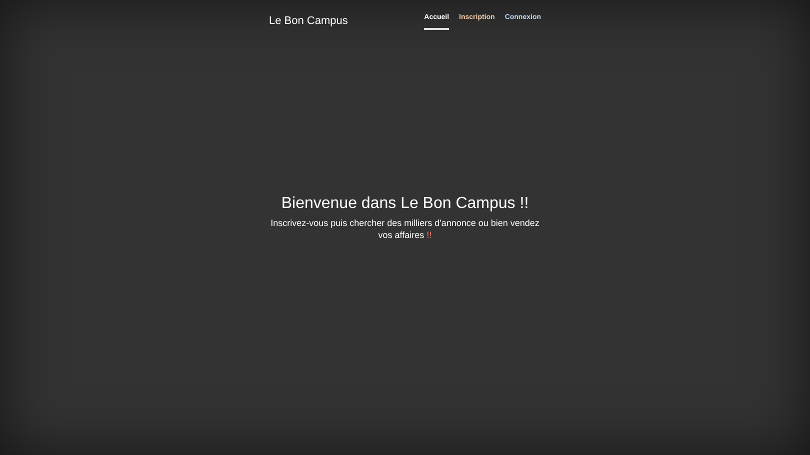 The height and width of the screenshot is (455, 810). What do you see at coordinates (308, 21) in the screenshot?
I see `brand-title: Le Bon Campus` at bounding box center [308, 21].